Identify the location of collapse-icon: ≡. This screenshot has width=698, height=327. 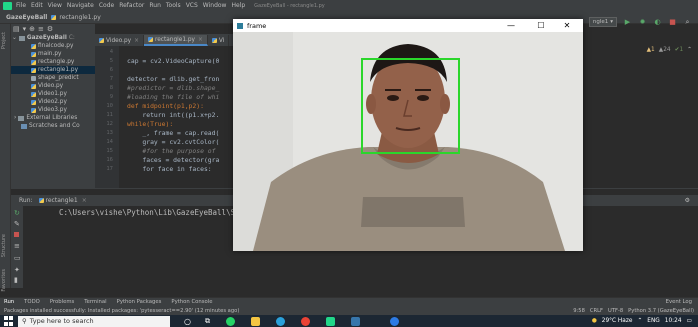
(41, 29).